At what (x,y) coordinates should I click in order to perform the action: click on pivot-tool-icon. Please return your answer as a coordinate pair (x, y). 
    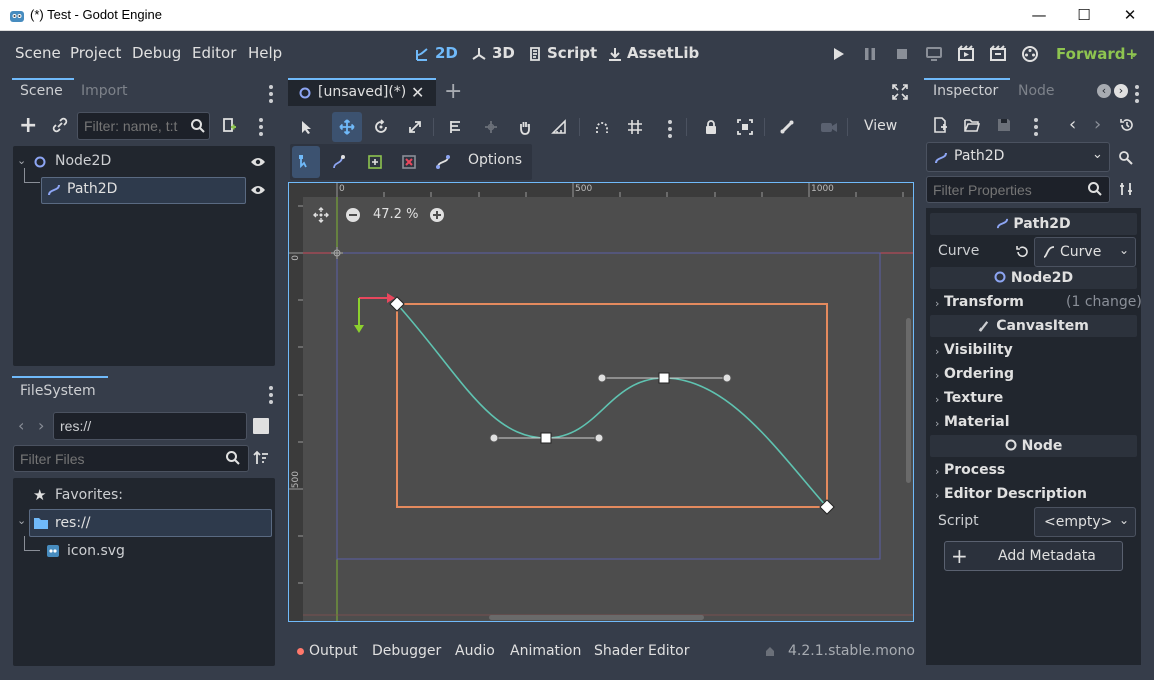
    Looking at the image, I should click on (491, 127).